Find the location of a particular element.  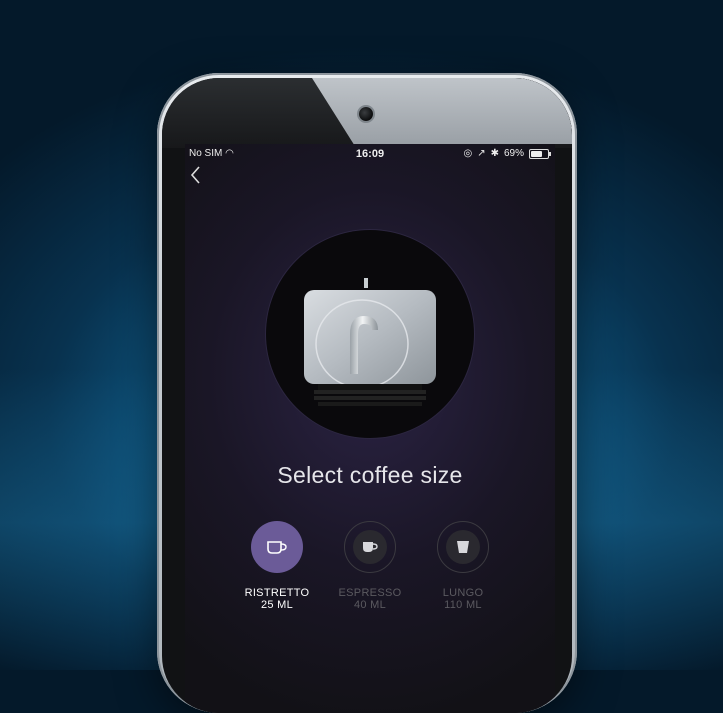

size-option-ristretto: RISTRETTO 25 ML is located at coordinates (277, 566).